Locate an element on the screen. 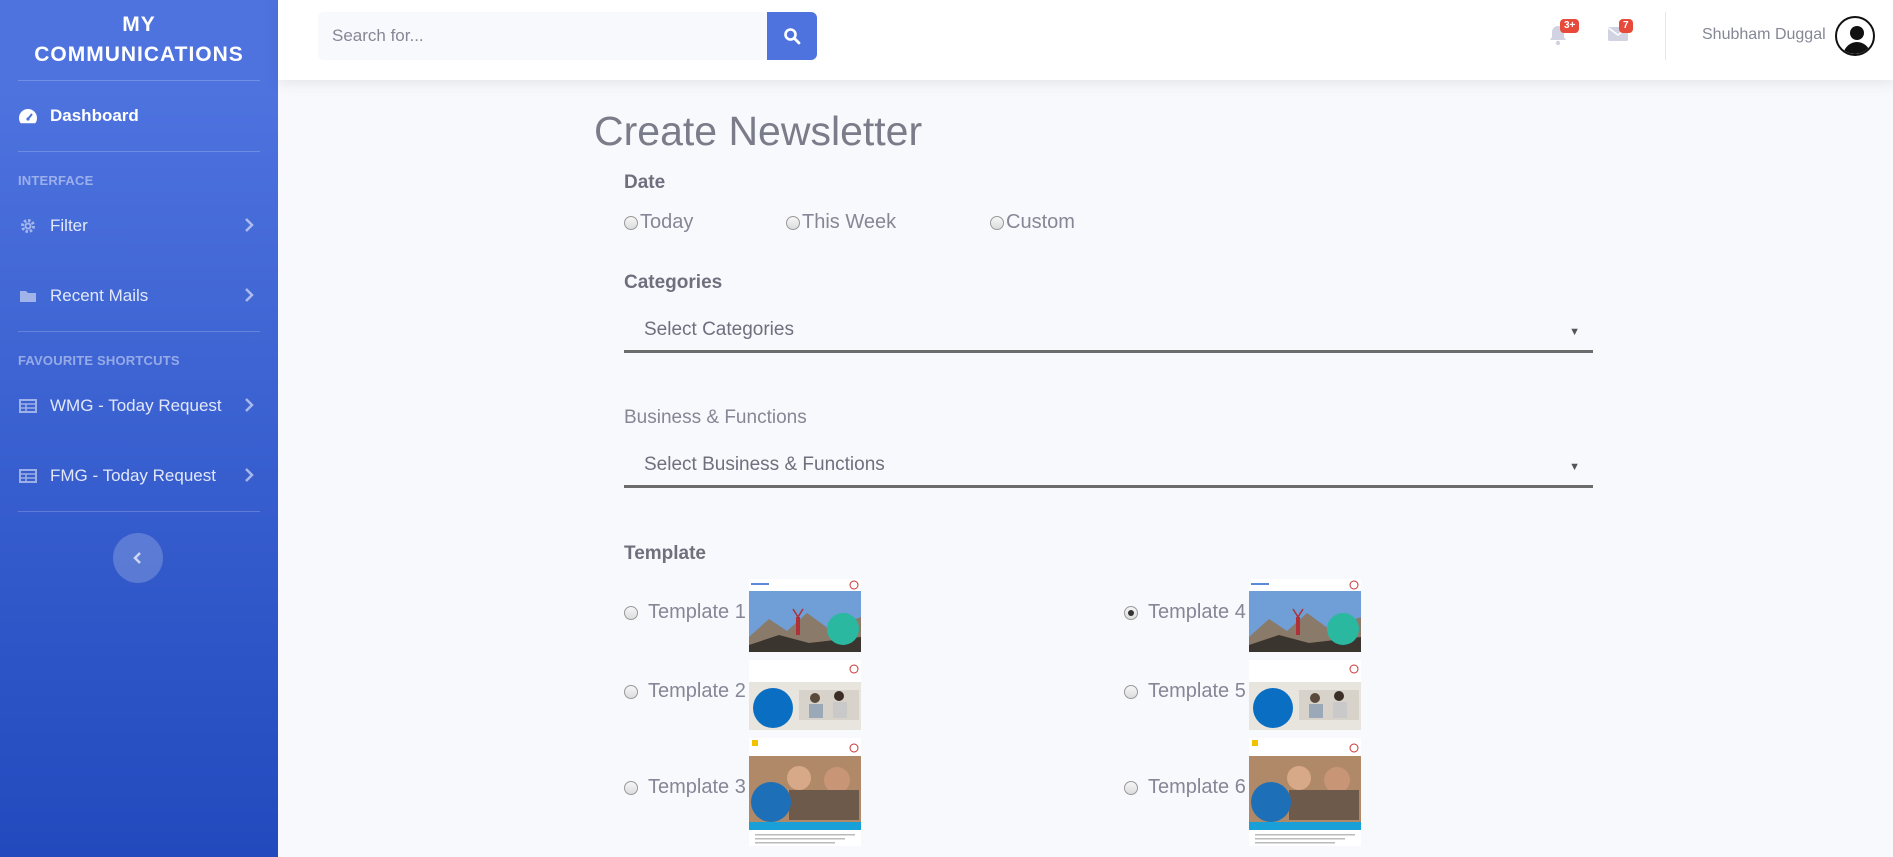 Image resolution: width=1893 pixels, height=857 pixels. radio-label: Template 5 is located at coordinates (1197, 691).